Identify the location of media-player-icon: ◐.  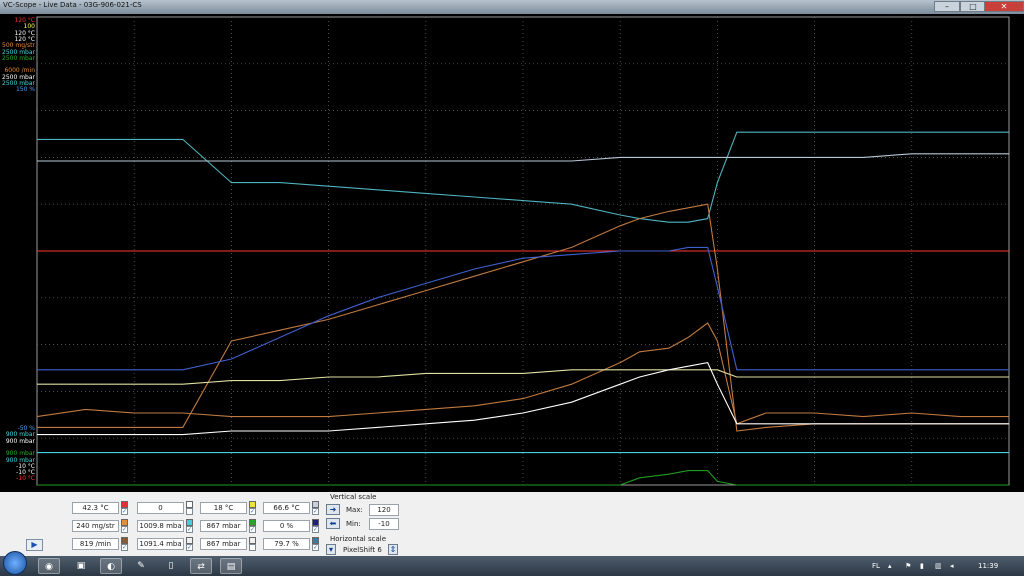
(111, 566).